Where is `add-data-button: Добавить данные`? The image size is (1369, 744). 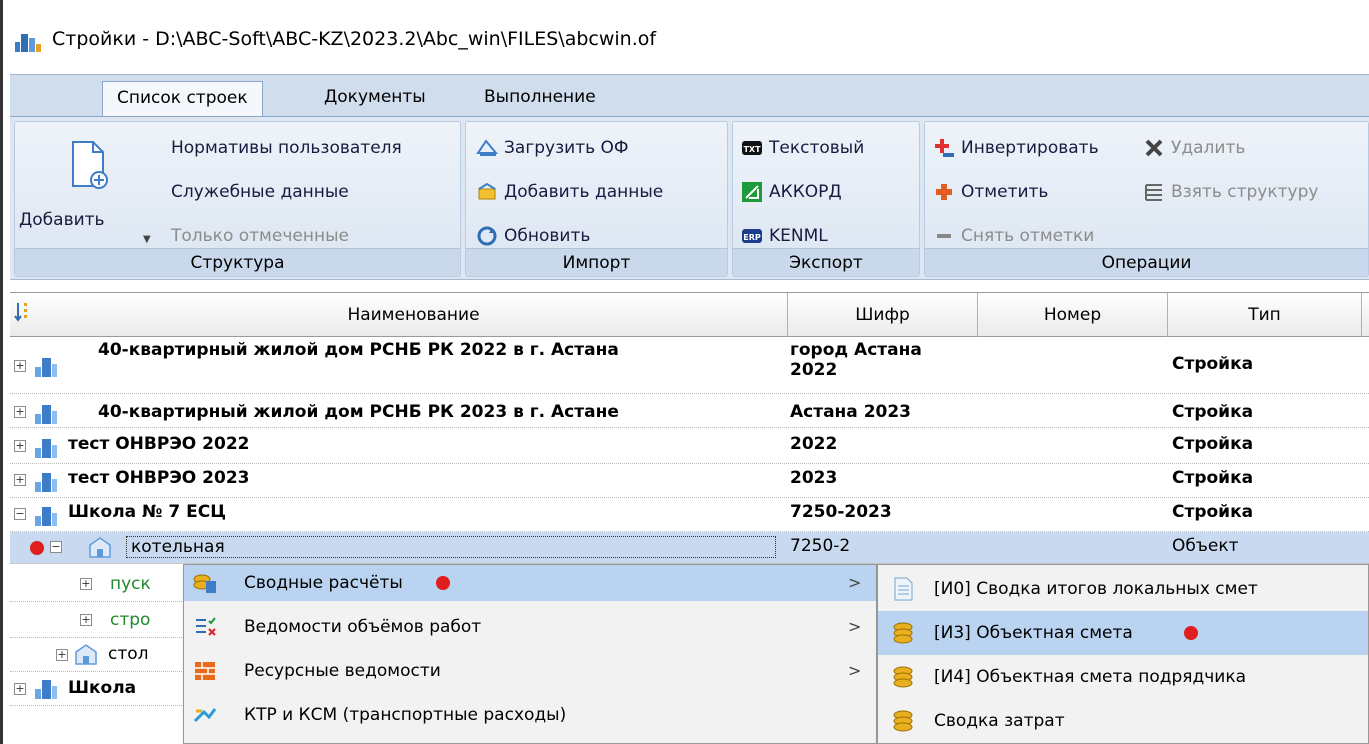
add-data-button: Добавить данные is located at coordinates (569, 192).